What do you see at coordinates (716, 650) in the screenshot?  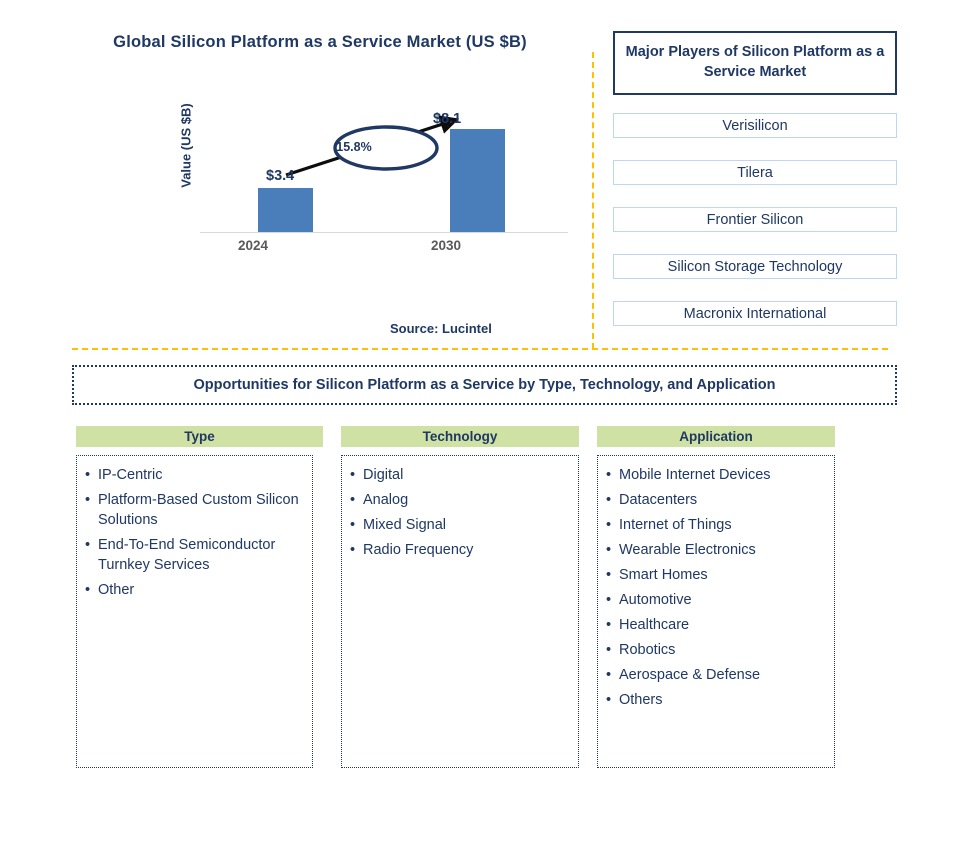 I see `list-item: Robotics` at bounding box center [716, 650].